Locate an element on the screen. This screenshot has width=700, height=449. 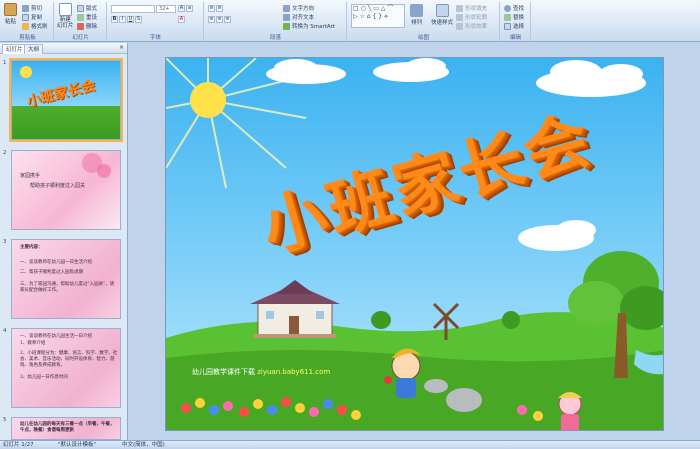
smartart-icon is located at coordinates (286, 26).